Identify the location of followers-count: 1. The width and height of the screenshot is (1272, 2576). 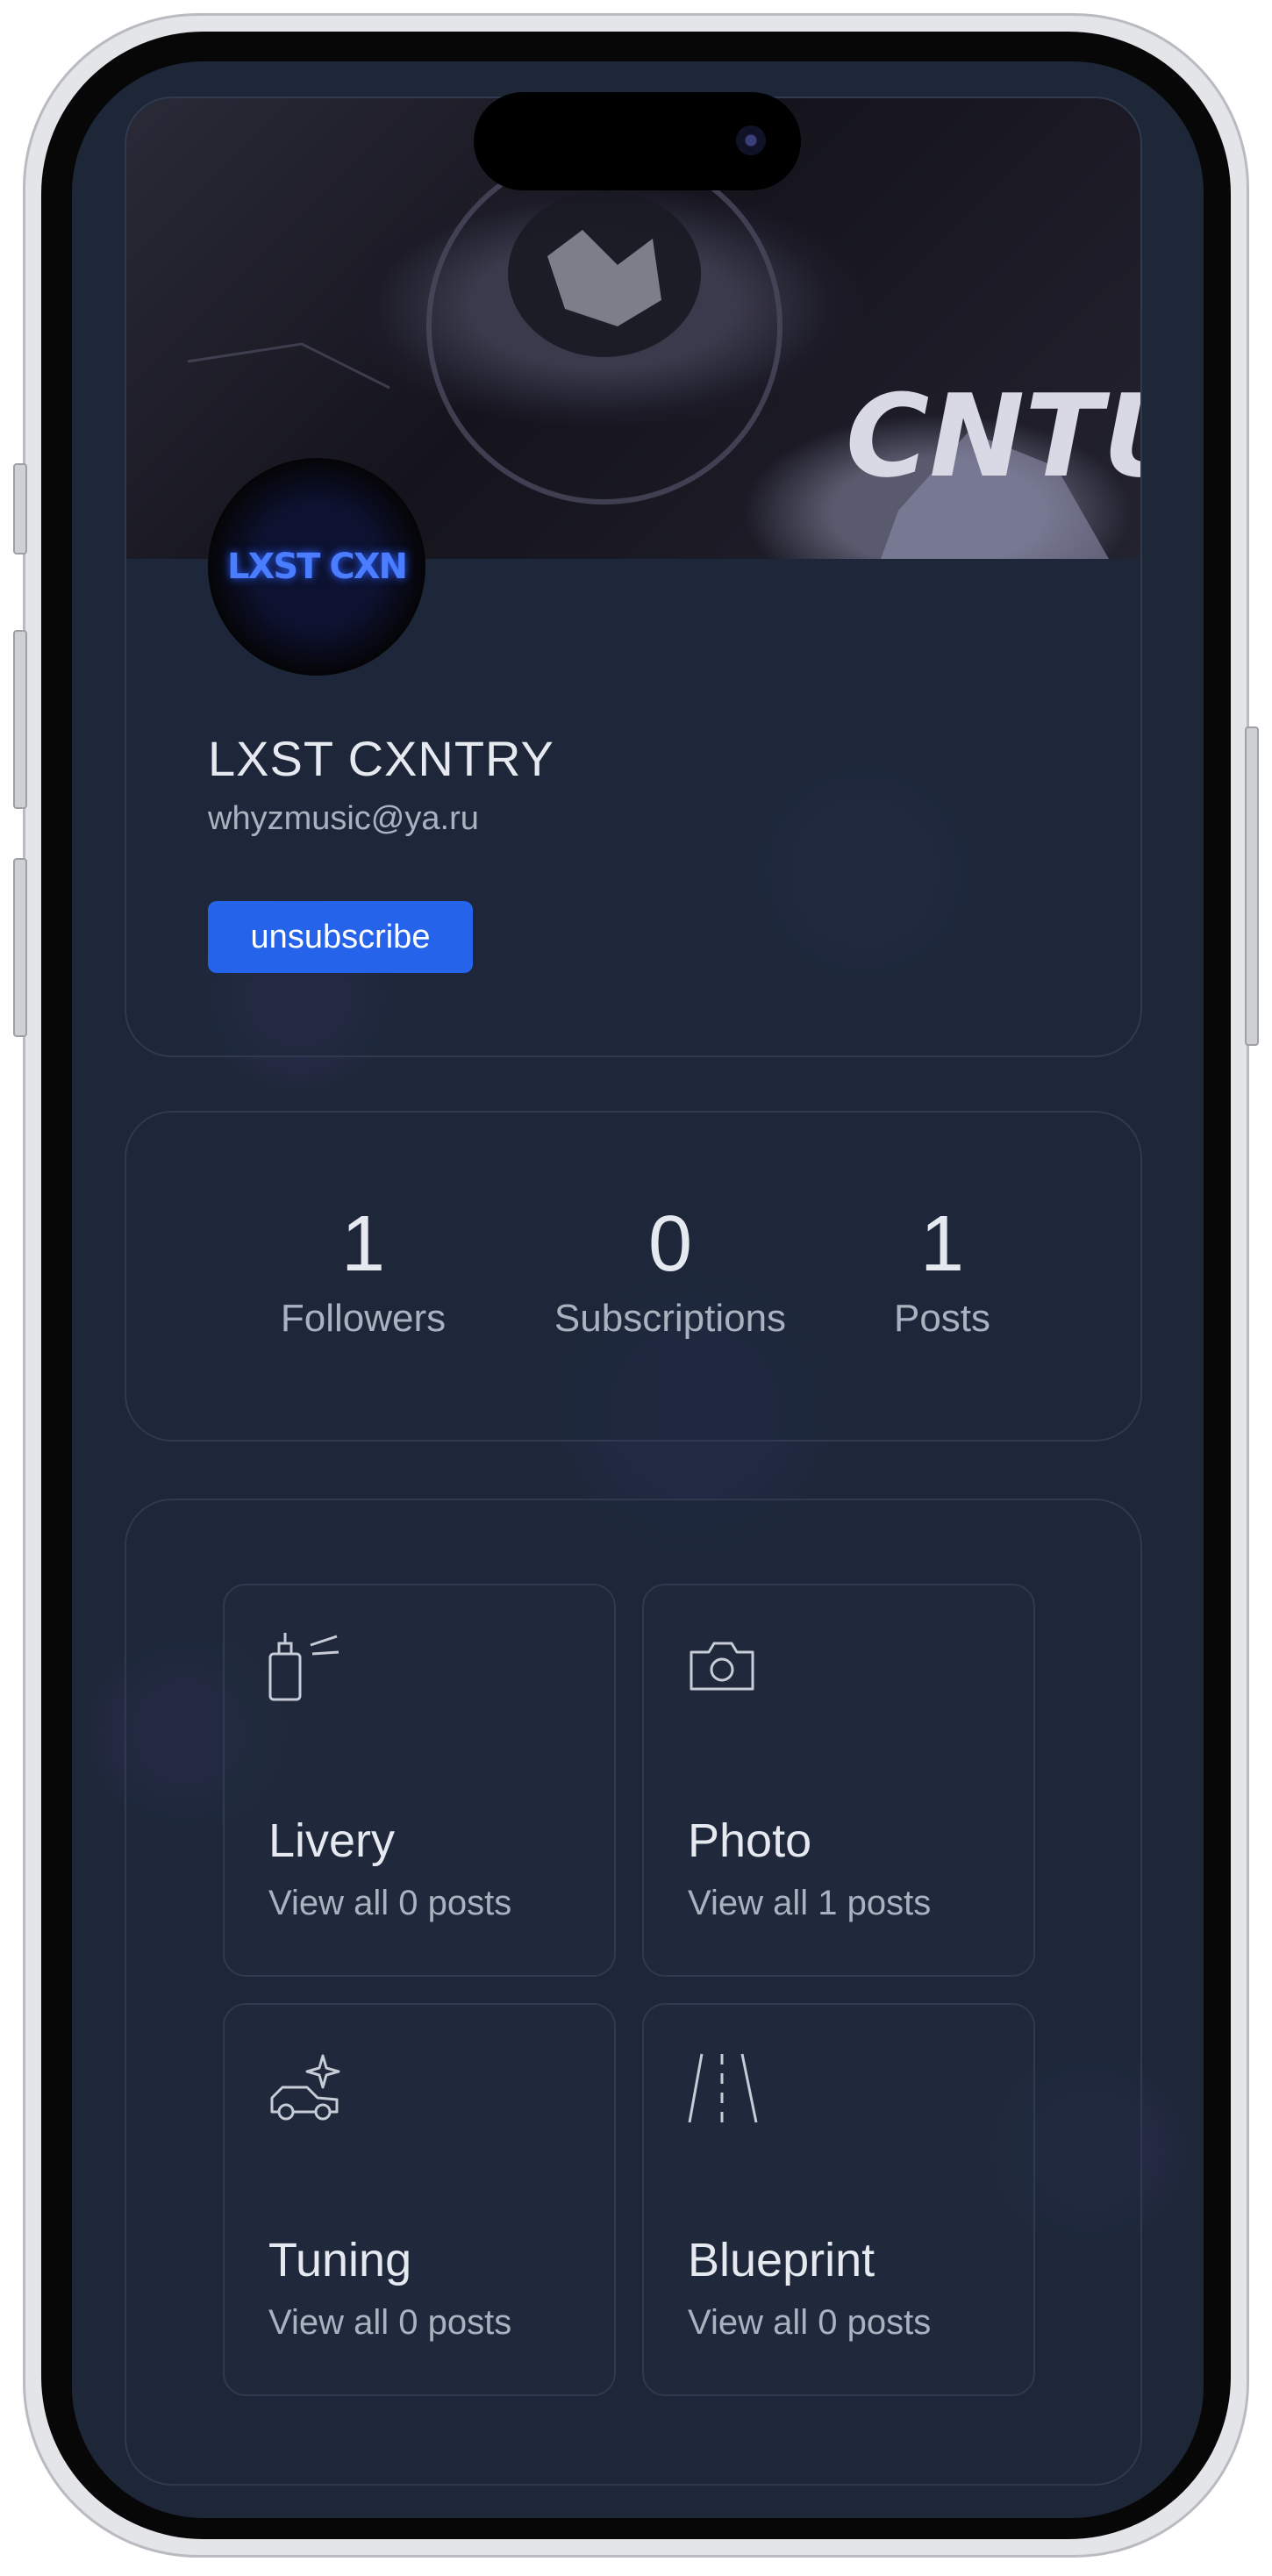
(363, 1244).